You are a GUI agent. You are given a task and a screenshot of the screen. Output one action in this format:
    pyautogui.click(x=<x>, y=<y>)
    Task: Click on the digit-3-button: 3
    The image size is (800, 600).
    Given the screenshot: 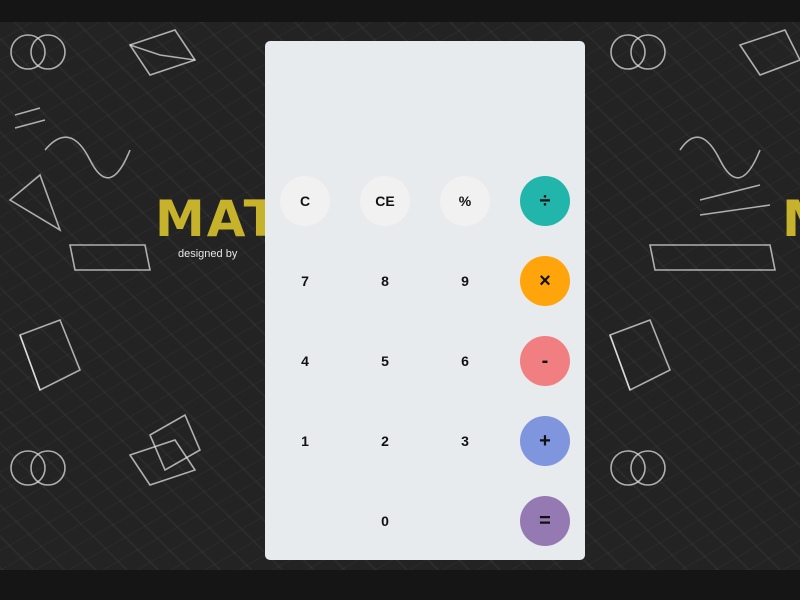 What is the action you would take?
    pyautogui.click(x=465, y=441)
    